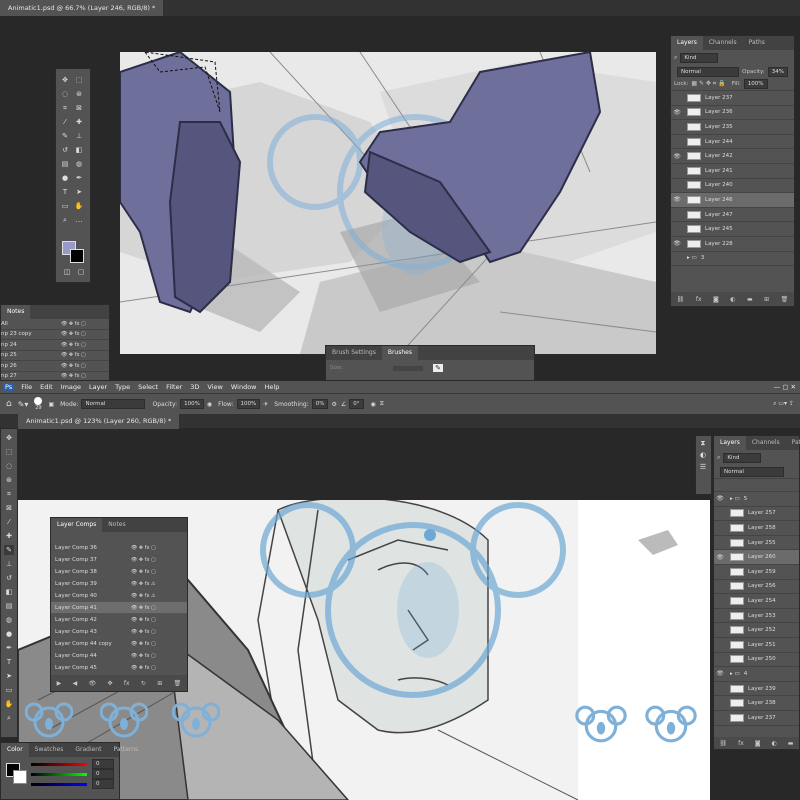  Describe the element at coordinates (703, 455) in the screenshot. I see `adjustments-panel-icon: ◐` at that location.